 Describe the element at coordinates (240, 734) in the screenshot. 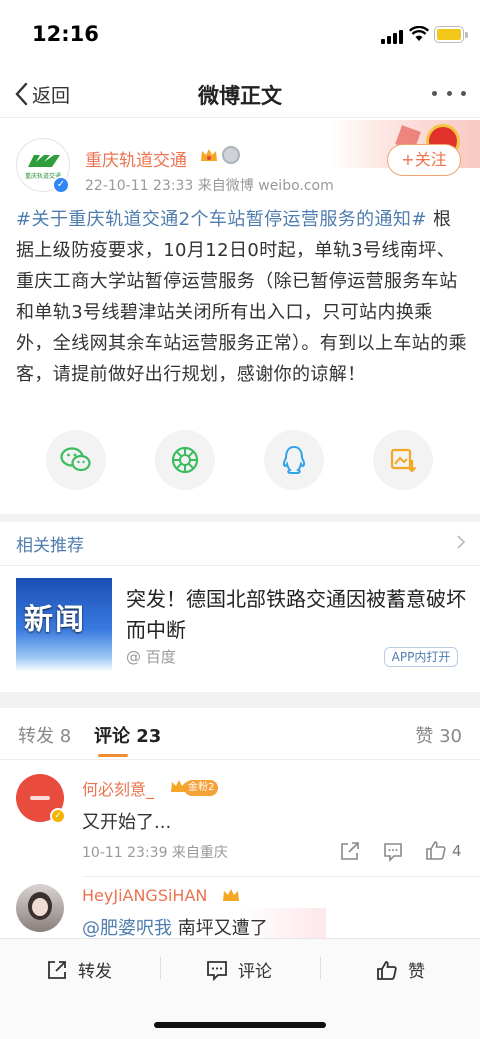

I see `interaction-tabs: 转发 8 评论 23 赞 30` at that location.